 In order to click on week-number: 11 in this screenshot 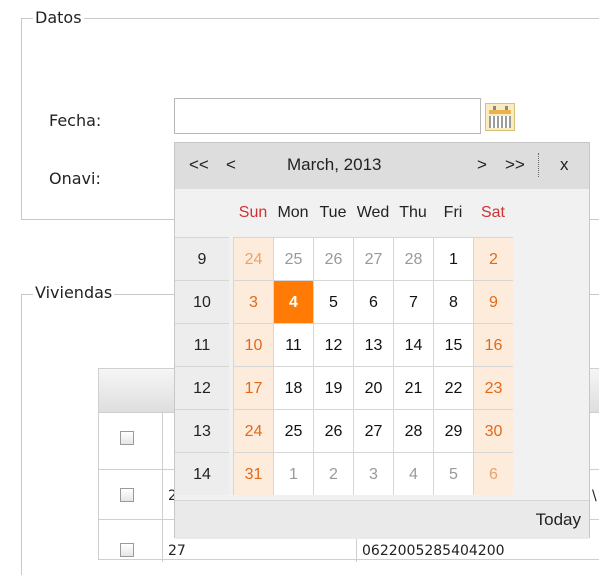, I will do `click(202, 344)`.